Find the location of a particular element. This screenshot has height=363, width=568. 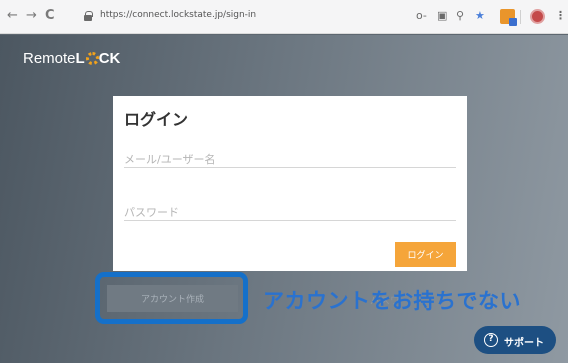

star-icon: ★ is located at coordinates (480, 16).